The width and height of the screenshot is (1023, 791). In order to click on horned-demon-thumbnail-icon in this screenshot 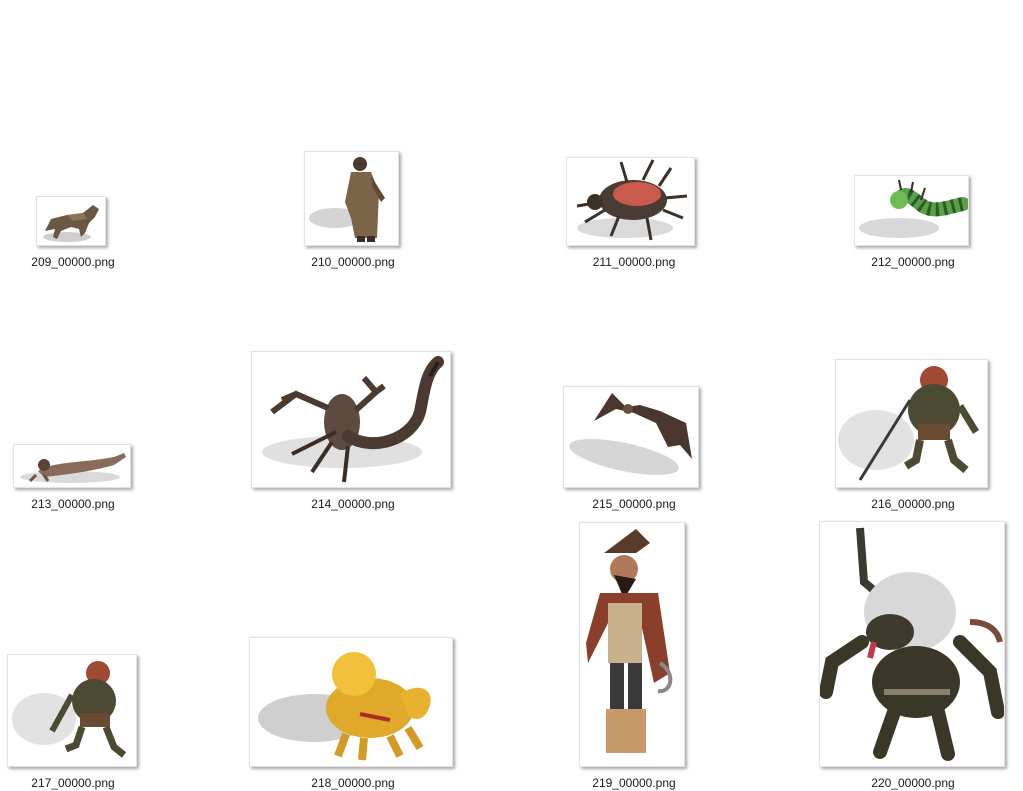, I will do `click(912, 644)`.